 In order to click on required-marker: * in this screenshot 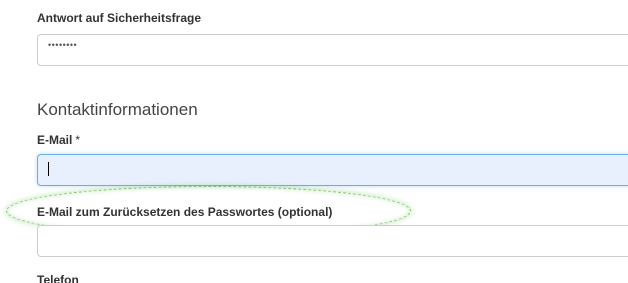, I will do `click(78, 140)`.